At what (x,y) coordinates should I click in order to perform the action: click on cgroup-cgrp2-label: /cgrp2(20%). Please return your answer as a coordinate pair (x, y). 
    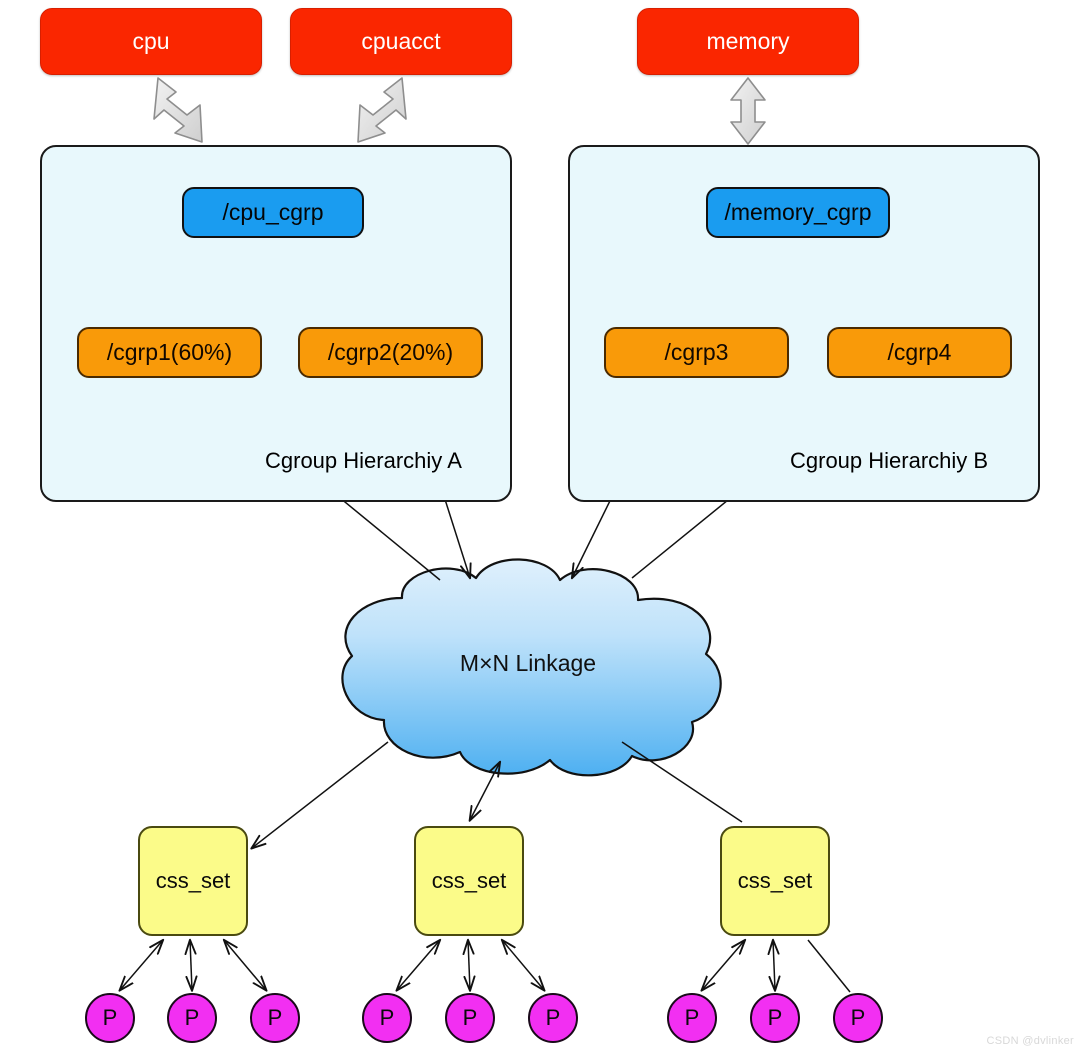
    Looking at the image, I should click on (390, 351).